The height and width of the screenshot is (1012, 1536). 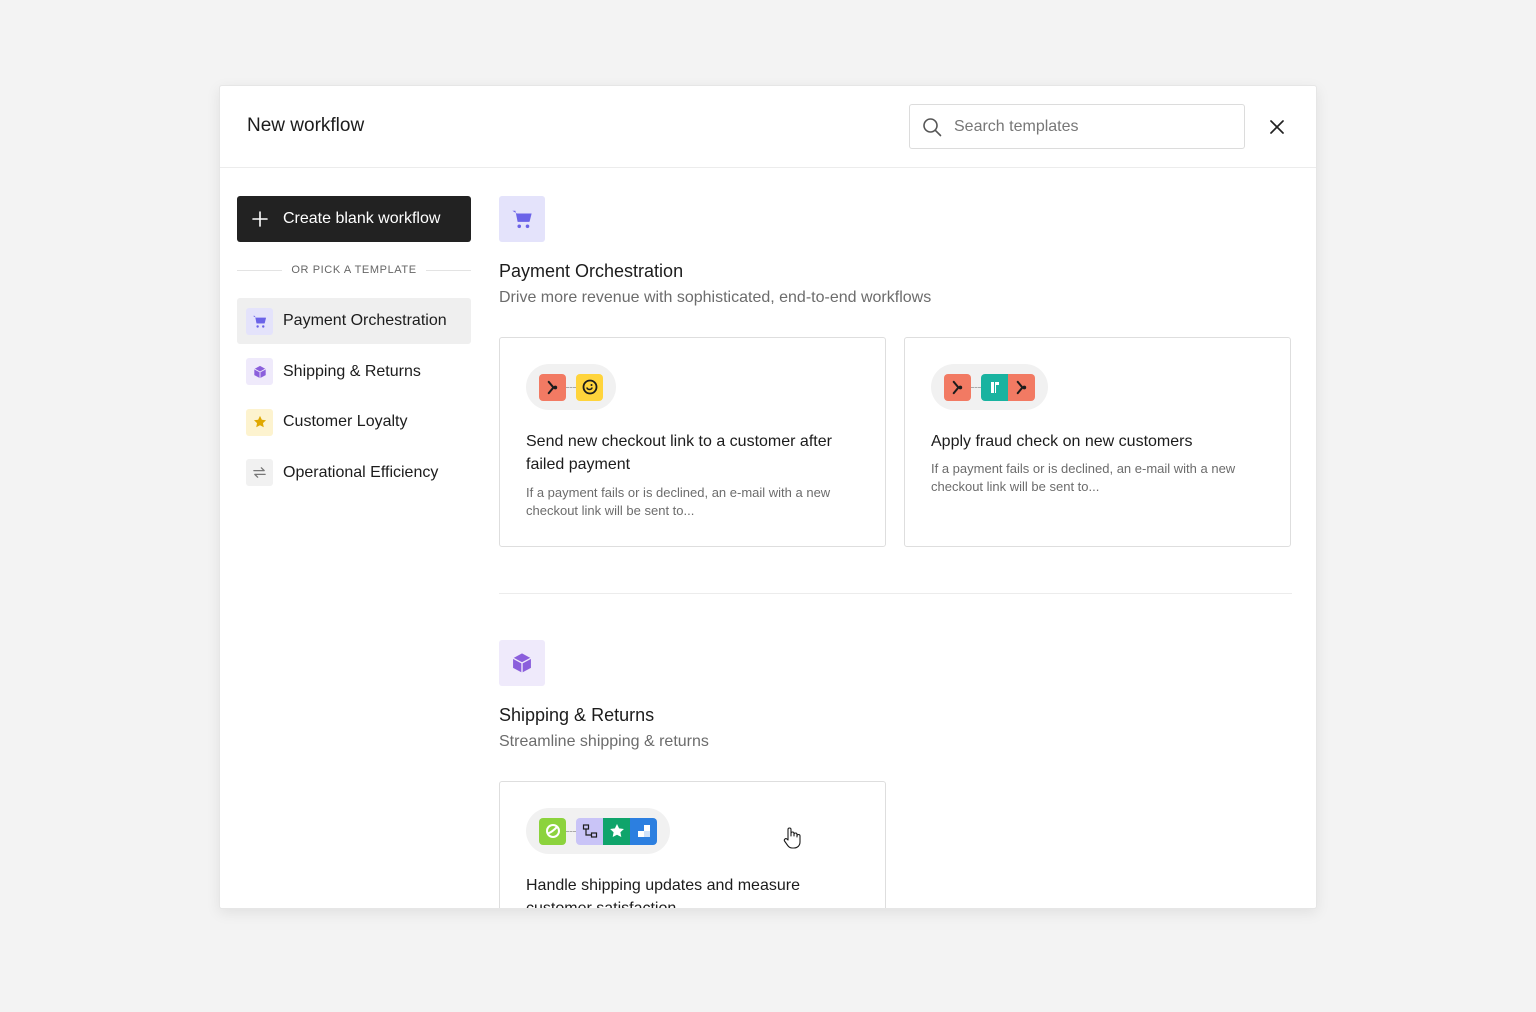 What do you see at coordinates (1062, 441) in the screenshot?
I see `template-card-title: Apply fraud check on new customers` at bounding box center [1062, 441].